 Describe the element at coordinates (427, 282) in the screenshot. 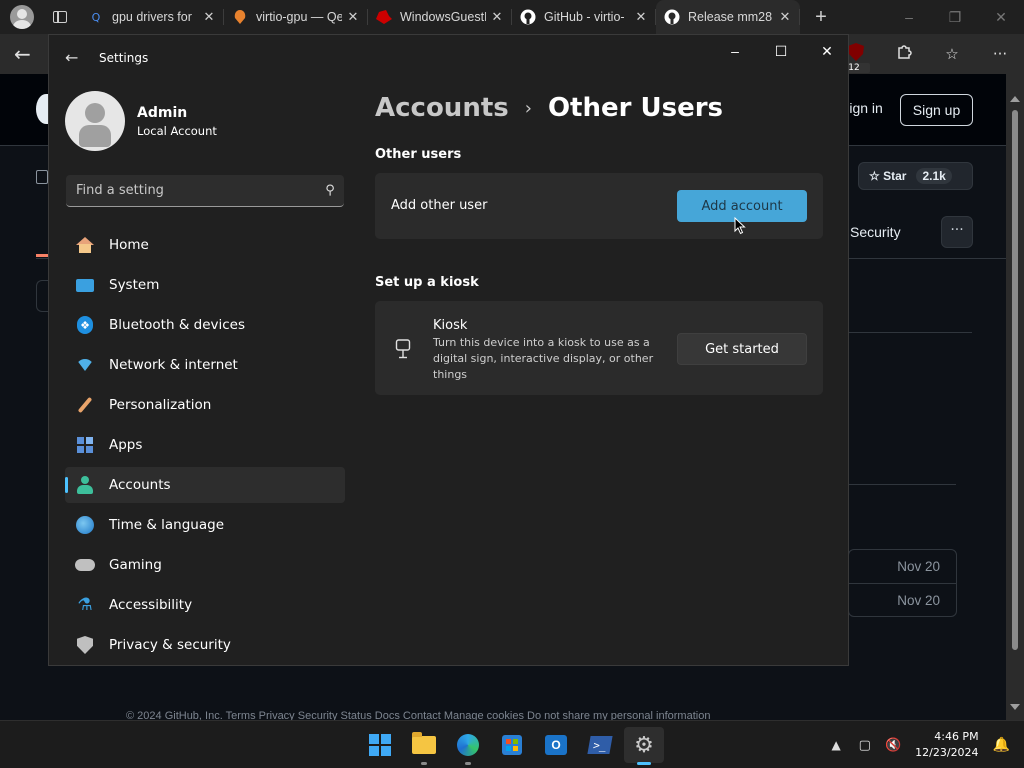

I see `section-heading-kiosk: Set up a kiosk` at that location.